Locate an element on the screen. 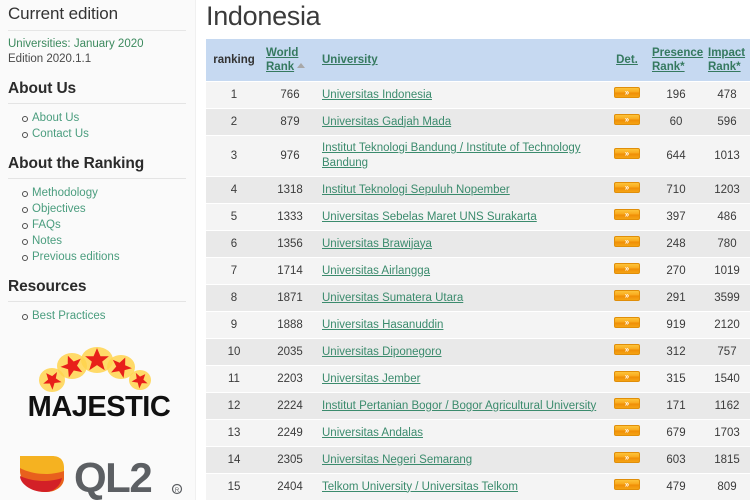  cell-impact-rank: 1540 is located at coordinates (727, 379).